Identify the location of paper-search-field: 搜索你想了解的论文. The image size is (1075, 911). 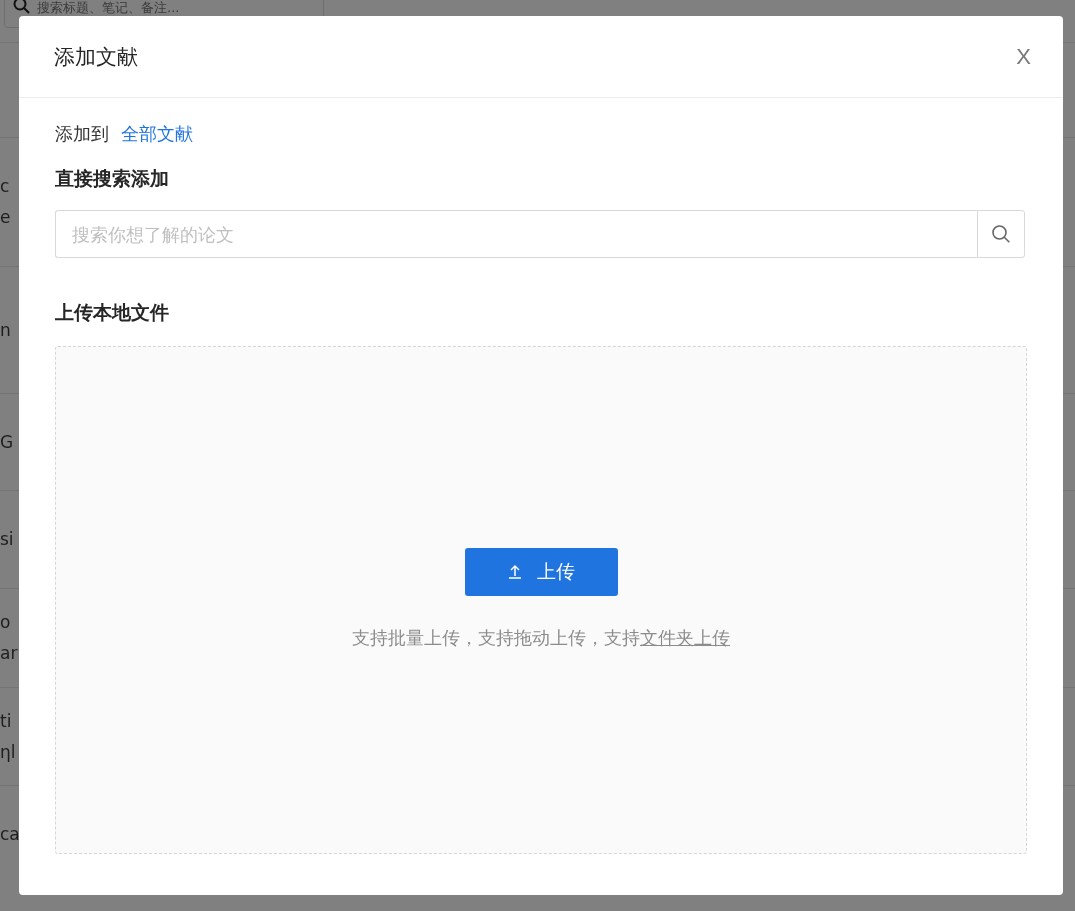
(516, 234).